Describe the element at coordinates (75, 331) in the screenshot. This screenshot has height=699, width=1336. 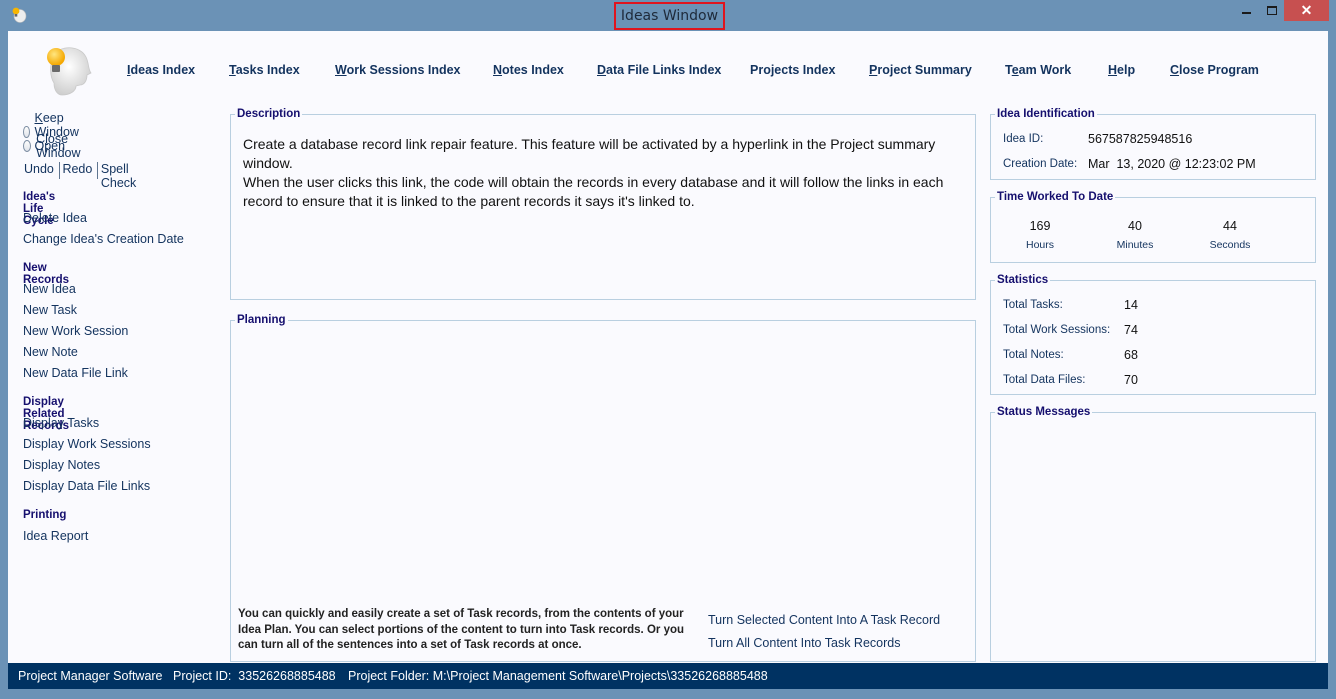
I see `new-work-session-link: New Work Session` at that location.